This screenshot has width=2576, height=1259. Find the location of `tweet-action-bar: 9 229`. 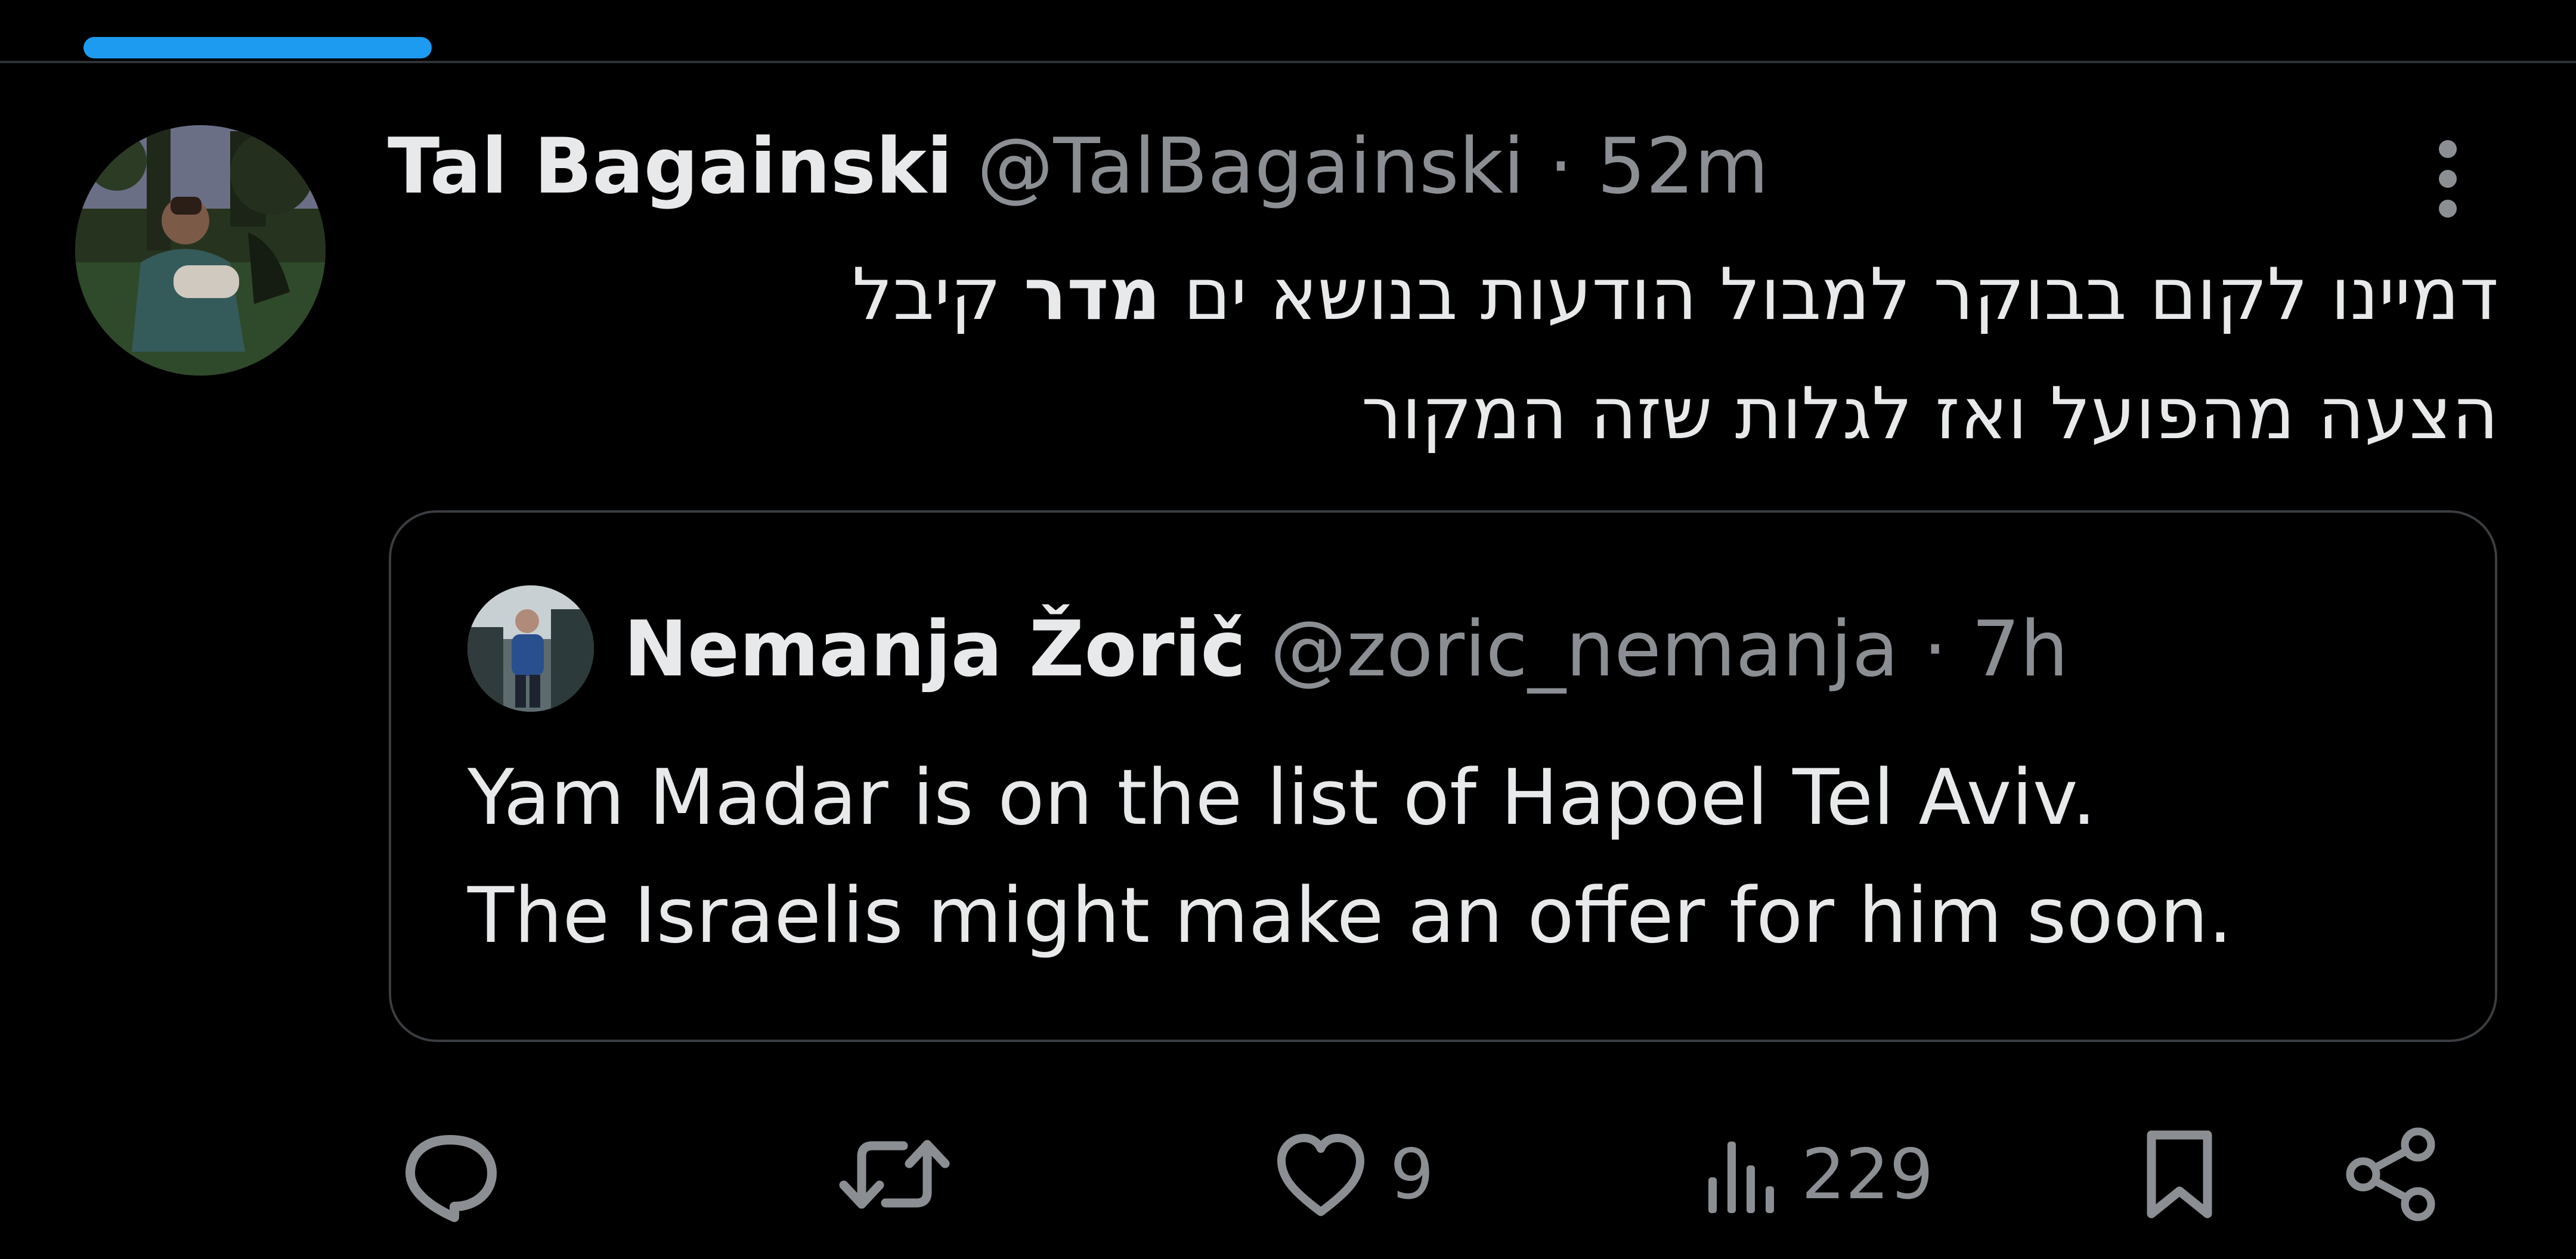

tweet-action-bar: 9 229 is located at coordinates (1288, 1174).